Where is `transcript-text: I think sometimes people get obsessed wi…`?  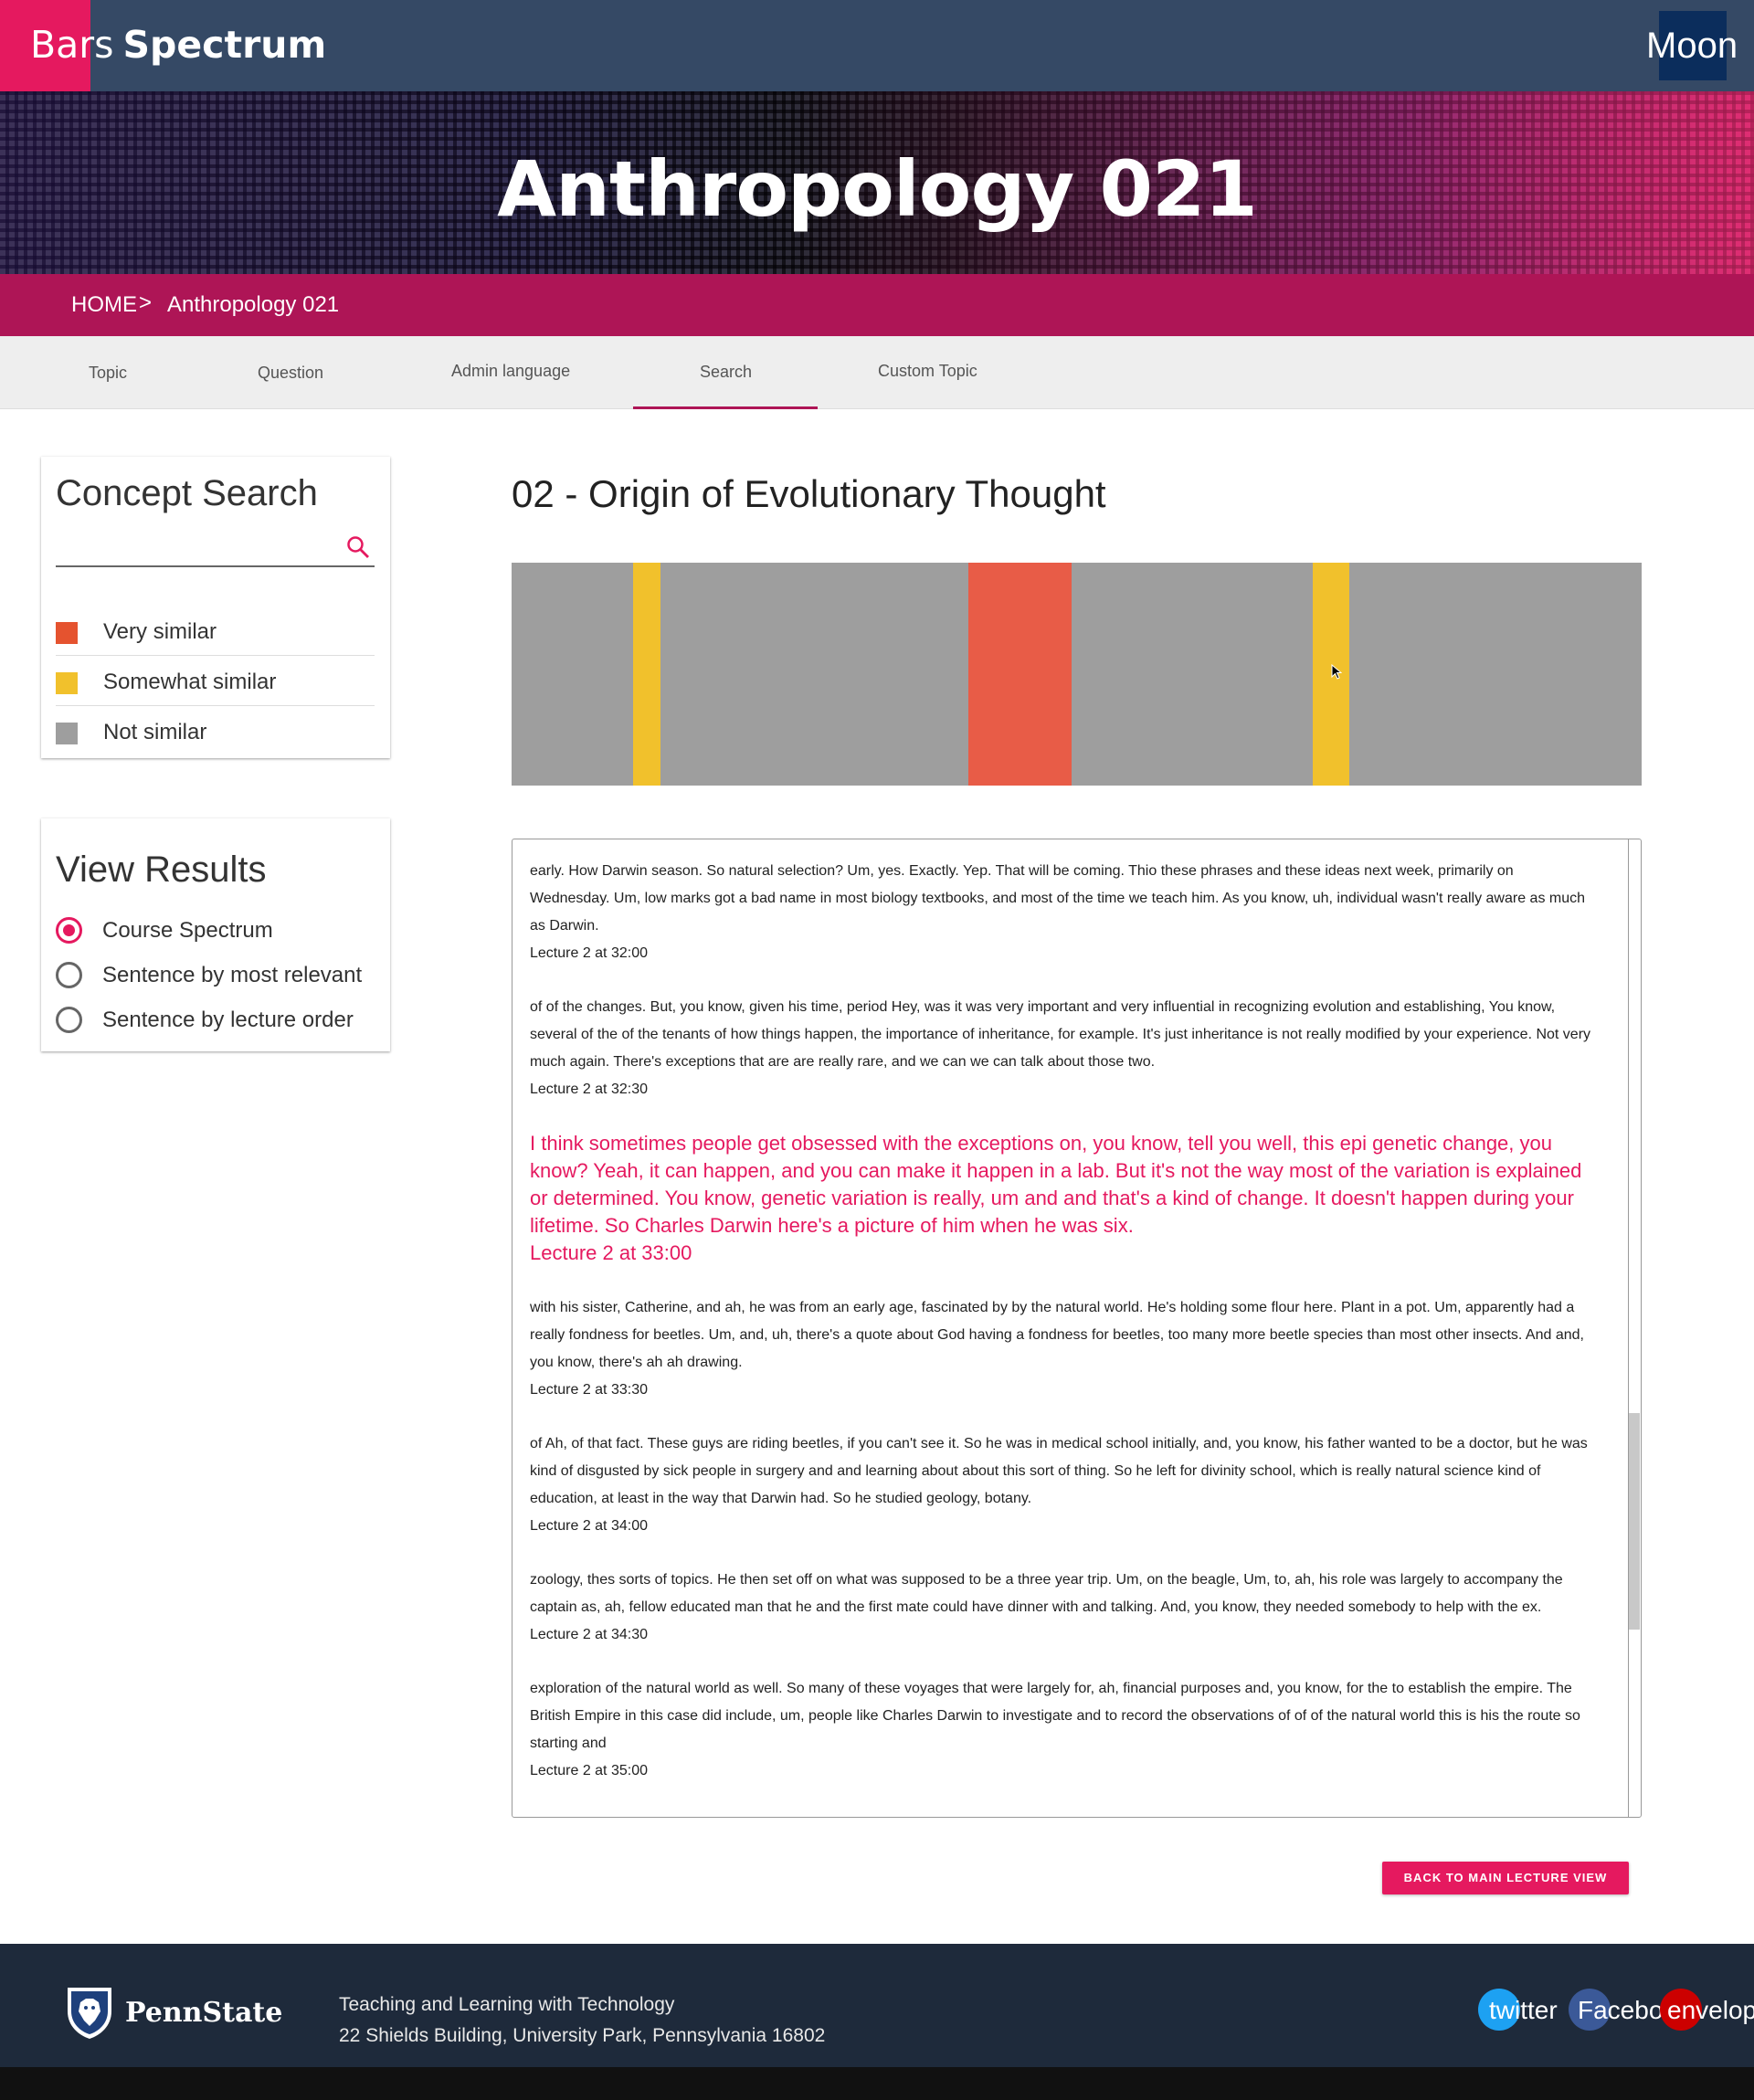
transcript-text: I think sometimes people get obsessed wi… is located at coordinates (1056, 1184).